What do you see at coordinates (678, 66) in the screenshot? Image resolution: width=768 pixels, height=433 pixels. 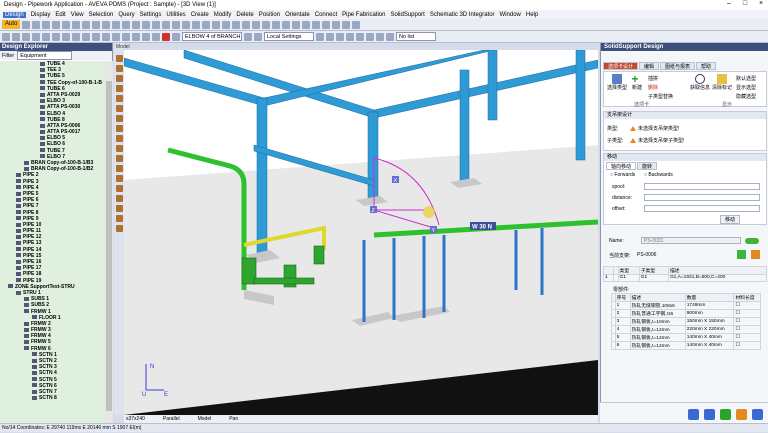 I see `ssd-tab: 图纸与报表` at bounding box center [678, 66].